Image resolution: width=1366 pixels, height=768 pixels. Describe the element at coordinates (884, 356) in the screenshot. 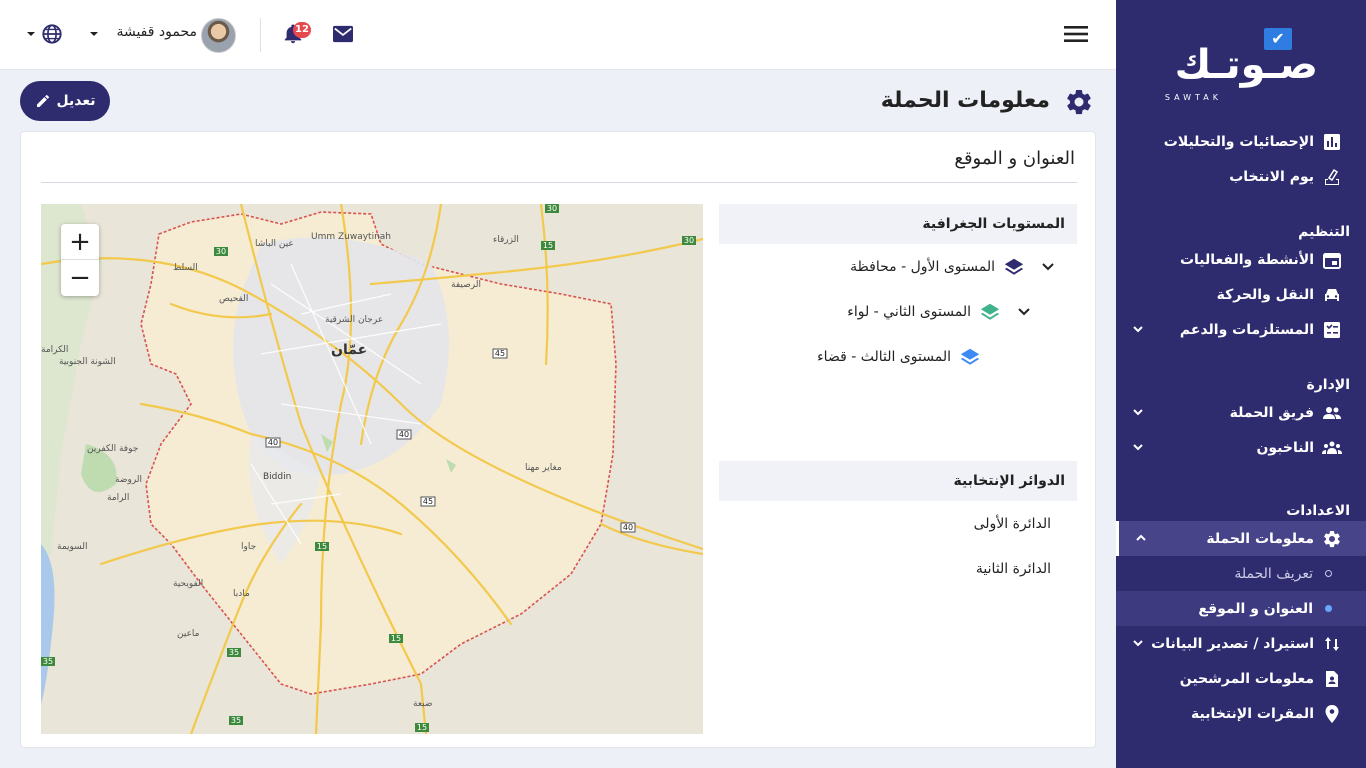

I see `tree-level-label: المستوى الثالث - قضاء` at that location.